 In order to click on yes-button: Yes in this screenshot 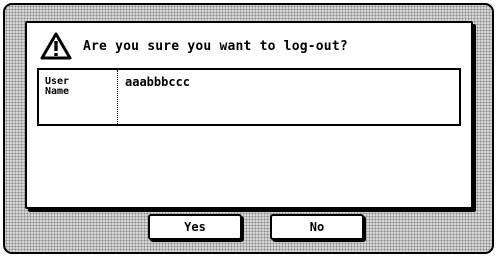, I will do `click(195, 227)`.